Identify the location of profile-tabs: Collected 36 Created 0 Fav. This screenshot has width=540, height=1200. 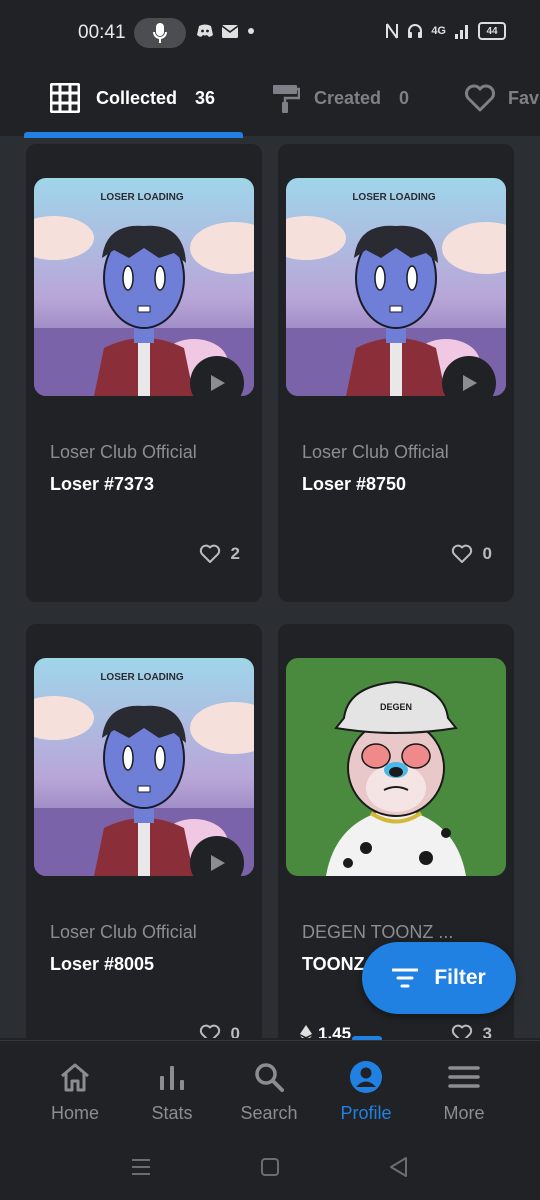
(270, 100).